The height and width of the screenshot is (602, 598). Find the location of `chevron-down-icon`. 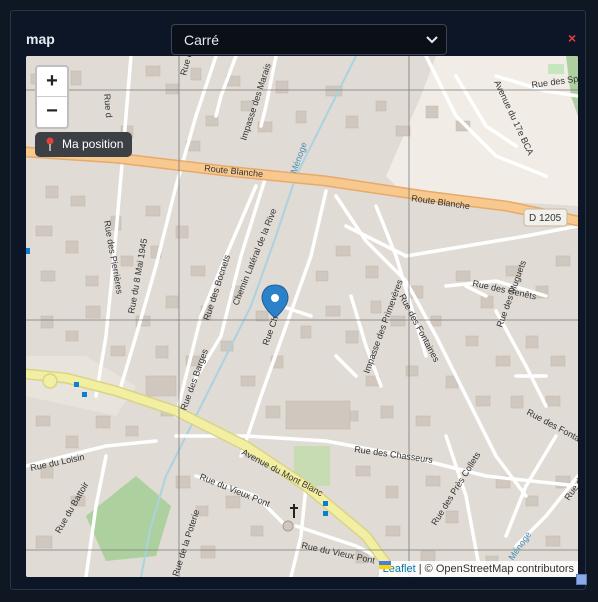

chevron-down-icon is located at coordinates (432, 40).